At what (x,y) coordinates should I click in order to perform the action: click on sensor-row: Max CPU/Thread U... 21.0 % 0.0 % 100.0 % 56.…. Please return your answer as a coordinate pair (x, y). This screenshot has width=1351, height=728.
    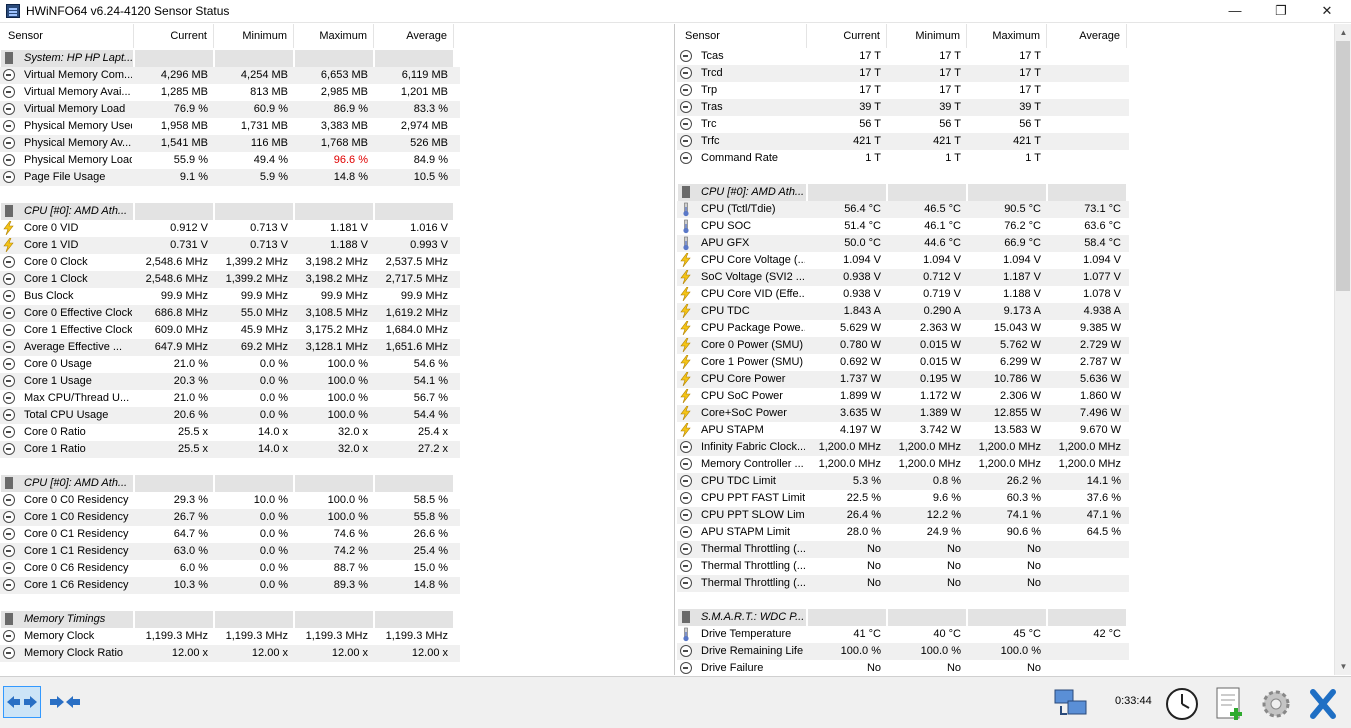
    Looking at the image, I should click on (230, 398).